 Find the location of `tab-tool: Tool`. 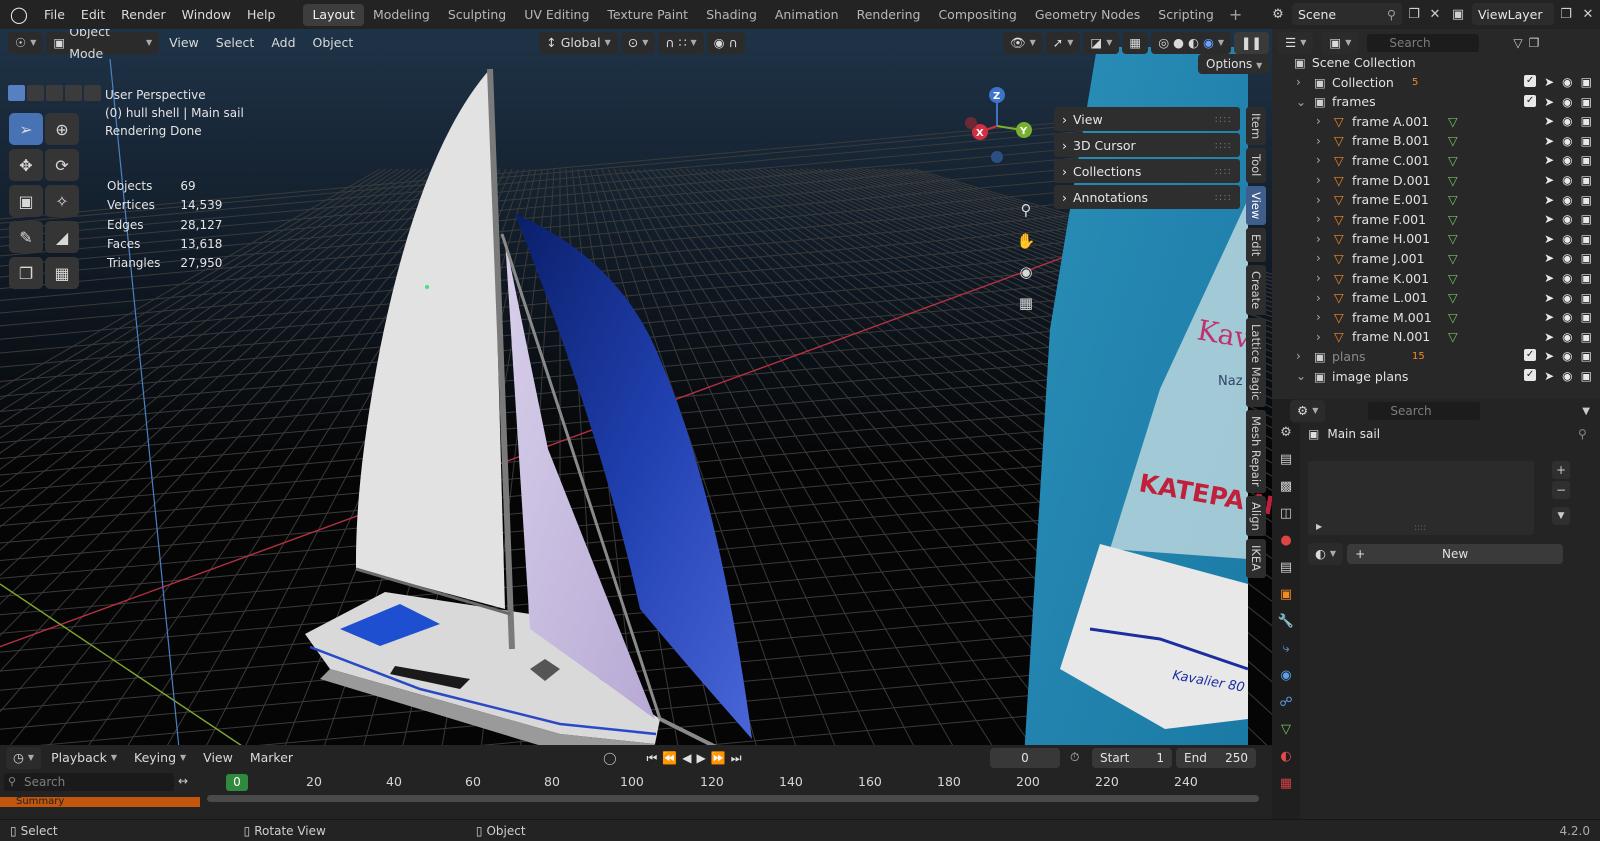

tab-tool: Tool is located at coordinates (1256, 165).